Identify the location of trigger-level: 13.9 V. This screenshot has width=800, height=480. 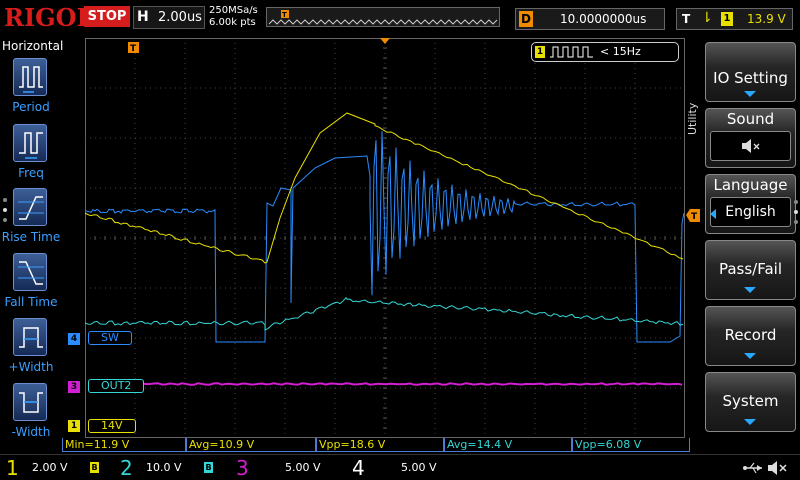
(766, 19).